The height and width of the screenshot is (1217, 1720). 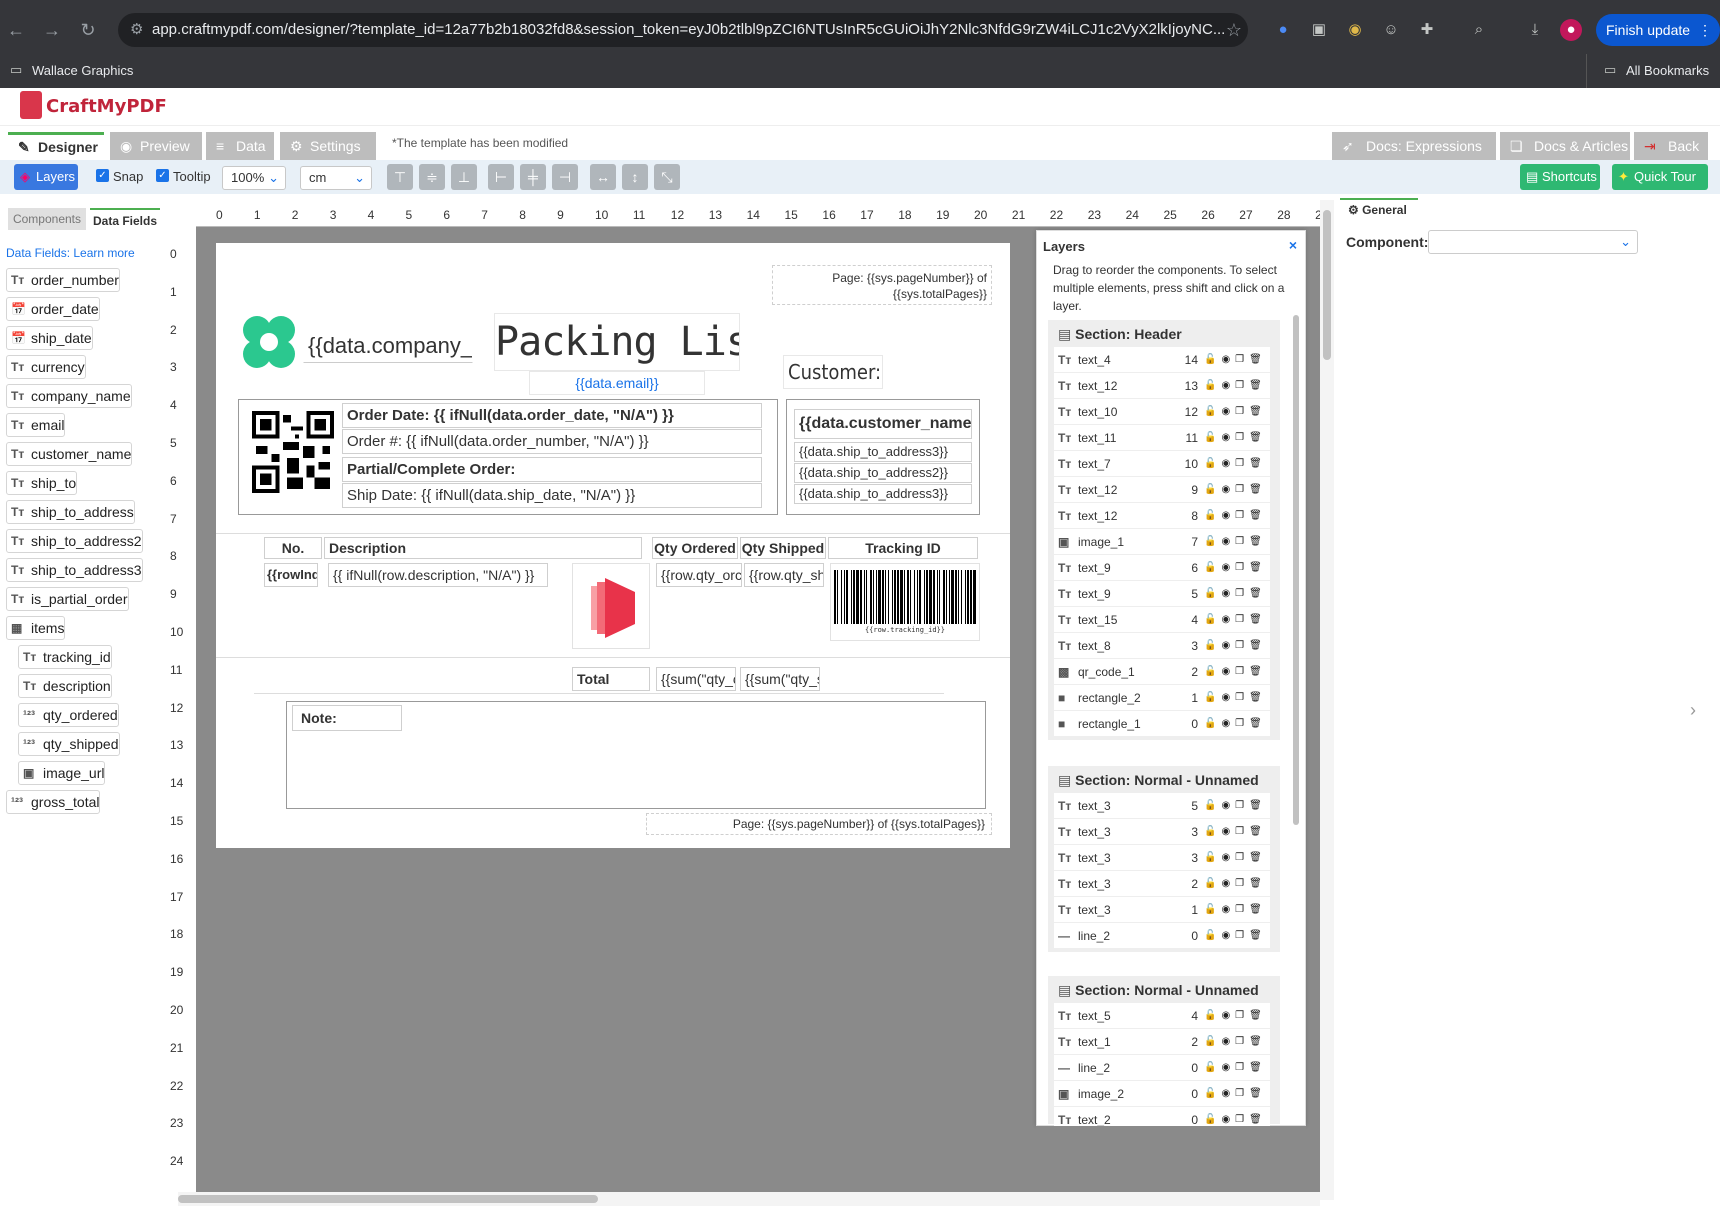 I want to click on layer-row: Tт text_10 12 🔓◉❐🗑, so click(x=1162, y=411).